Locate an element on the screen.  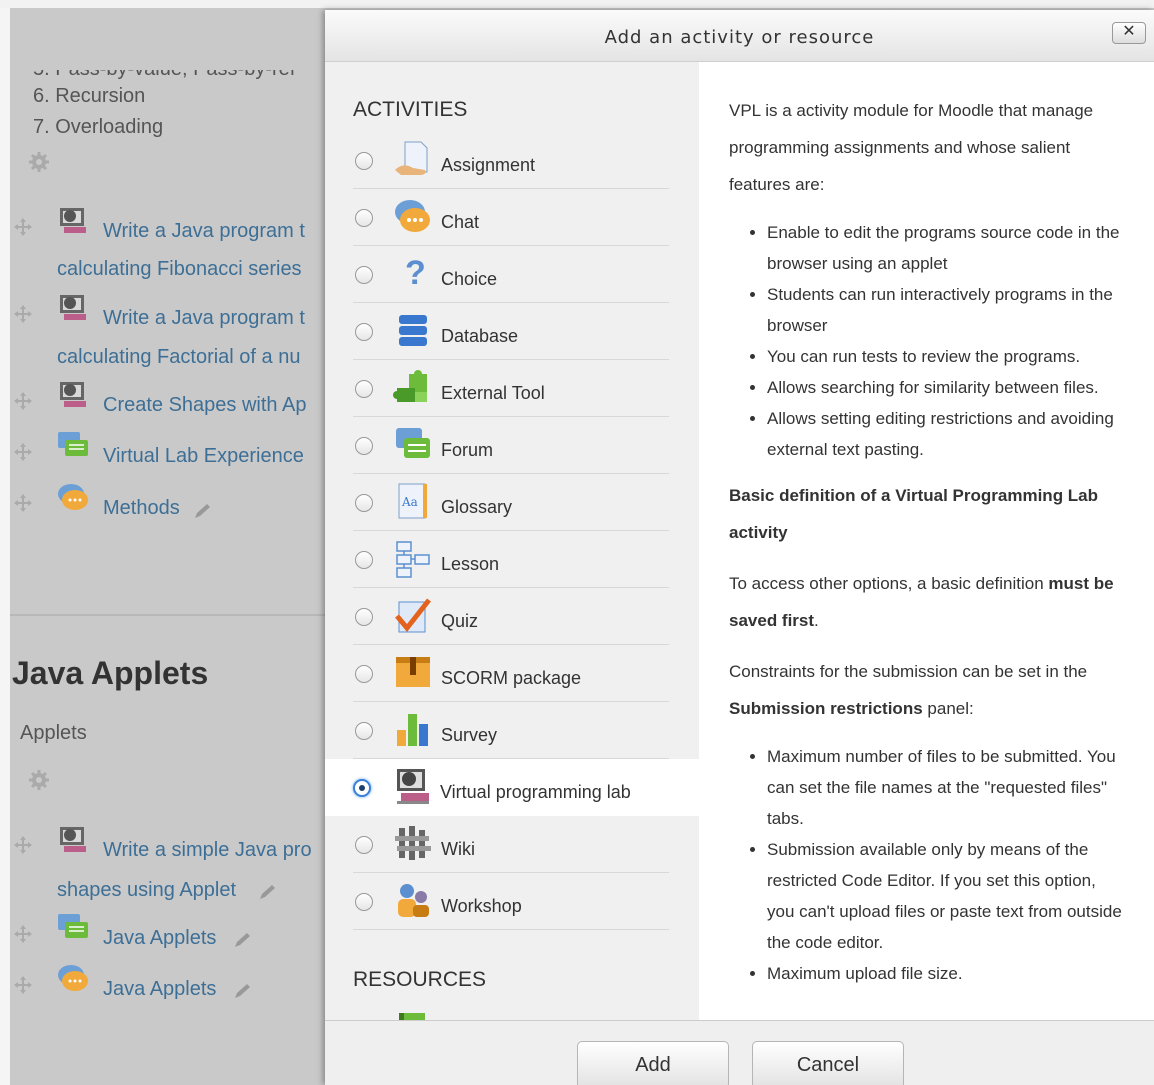
book-icon is located at coordinates (412, 1016).